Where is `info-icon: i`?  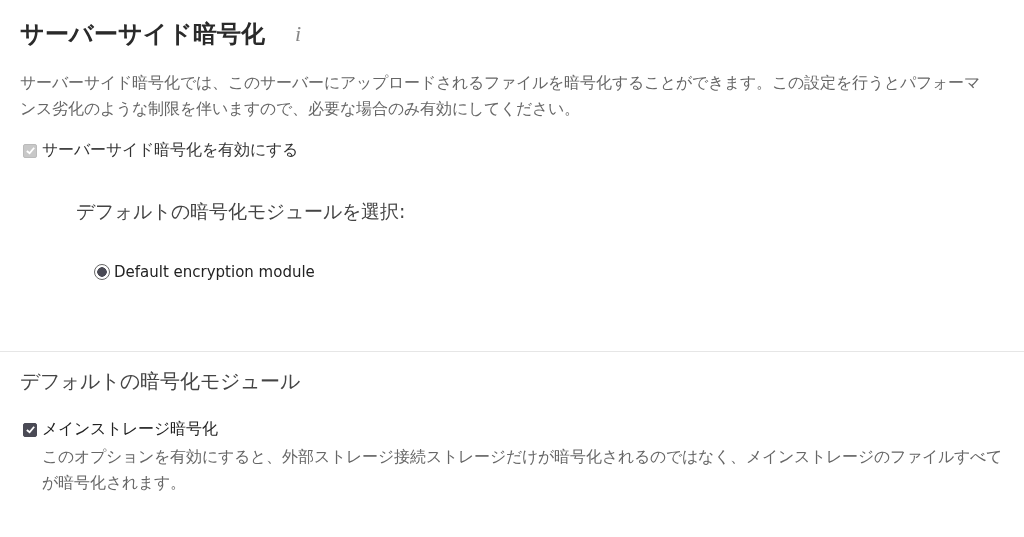 info-icon: i is located at coordinates (298, 34).